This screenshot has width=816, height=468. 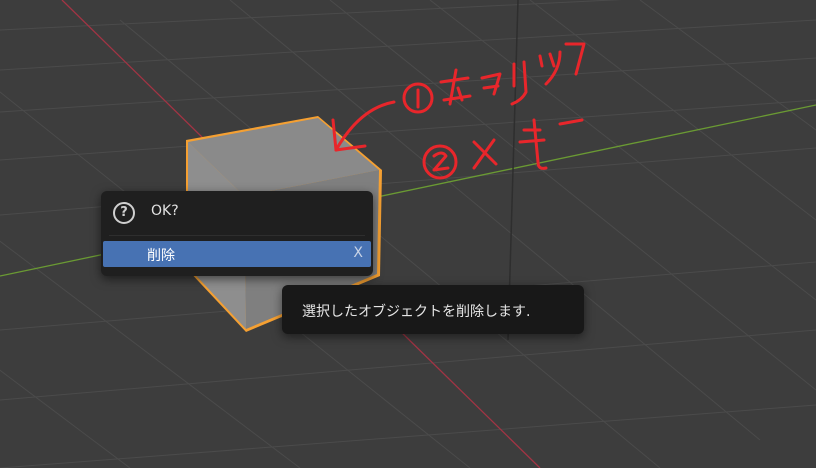 I want to click on delete-shortcut: X, so click(x=358, y=253).